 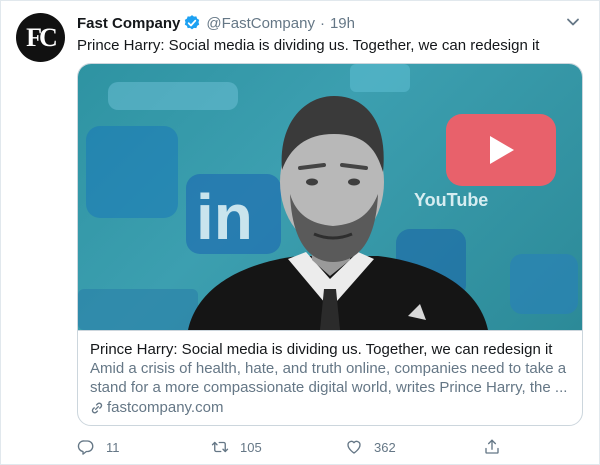 What do you see at coordinates (451, 200) in the screenshot?
I see `card-image-text: YouTube` at bounding box center [451, 200].